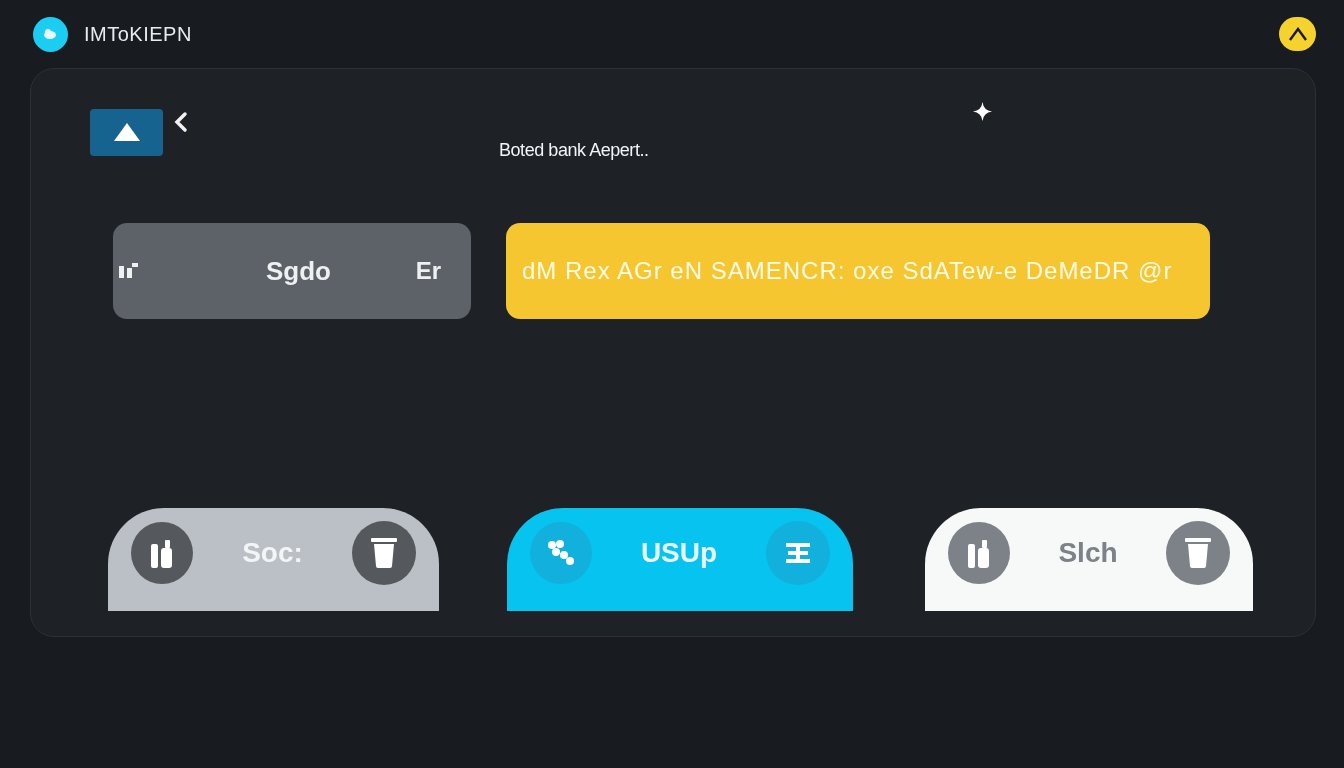  Describe the element at coordinates (50, 34) in the screenshot. I see `cloud-logo-icon` at that location.